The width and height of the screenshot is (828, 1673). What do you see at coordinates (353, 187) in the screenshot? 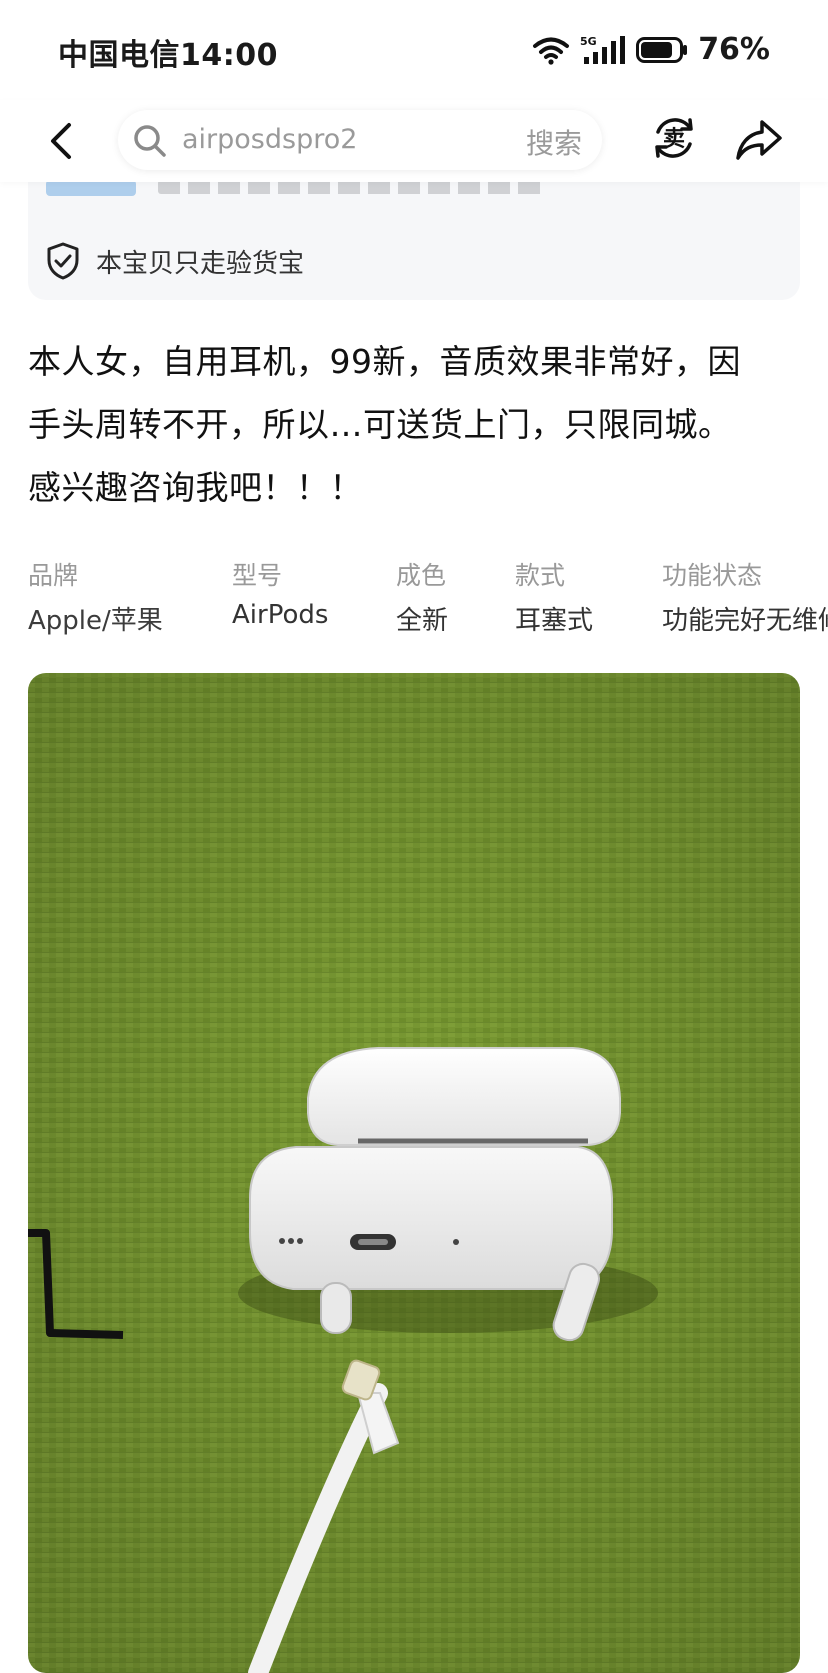
I see `hidden-text-line` at bounding box center [353, 187].